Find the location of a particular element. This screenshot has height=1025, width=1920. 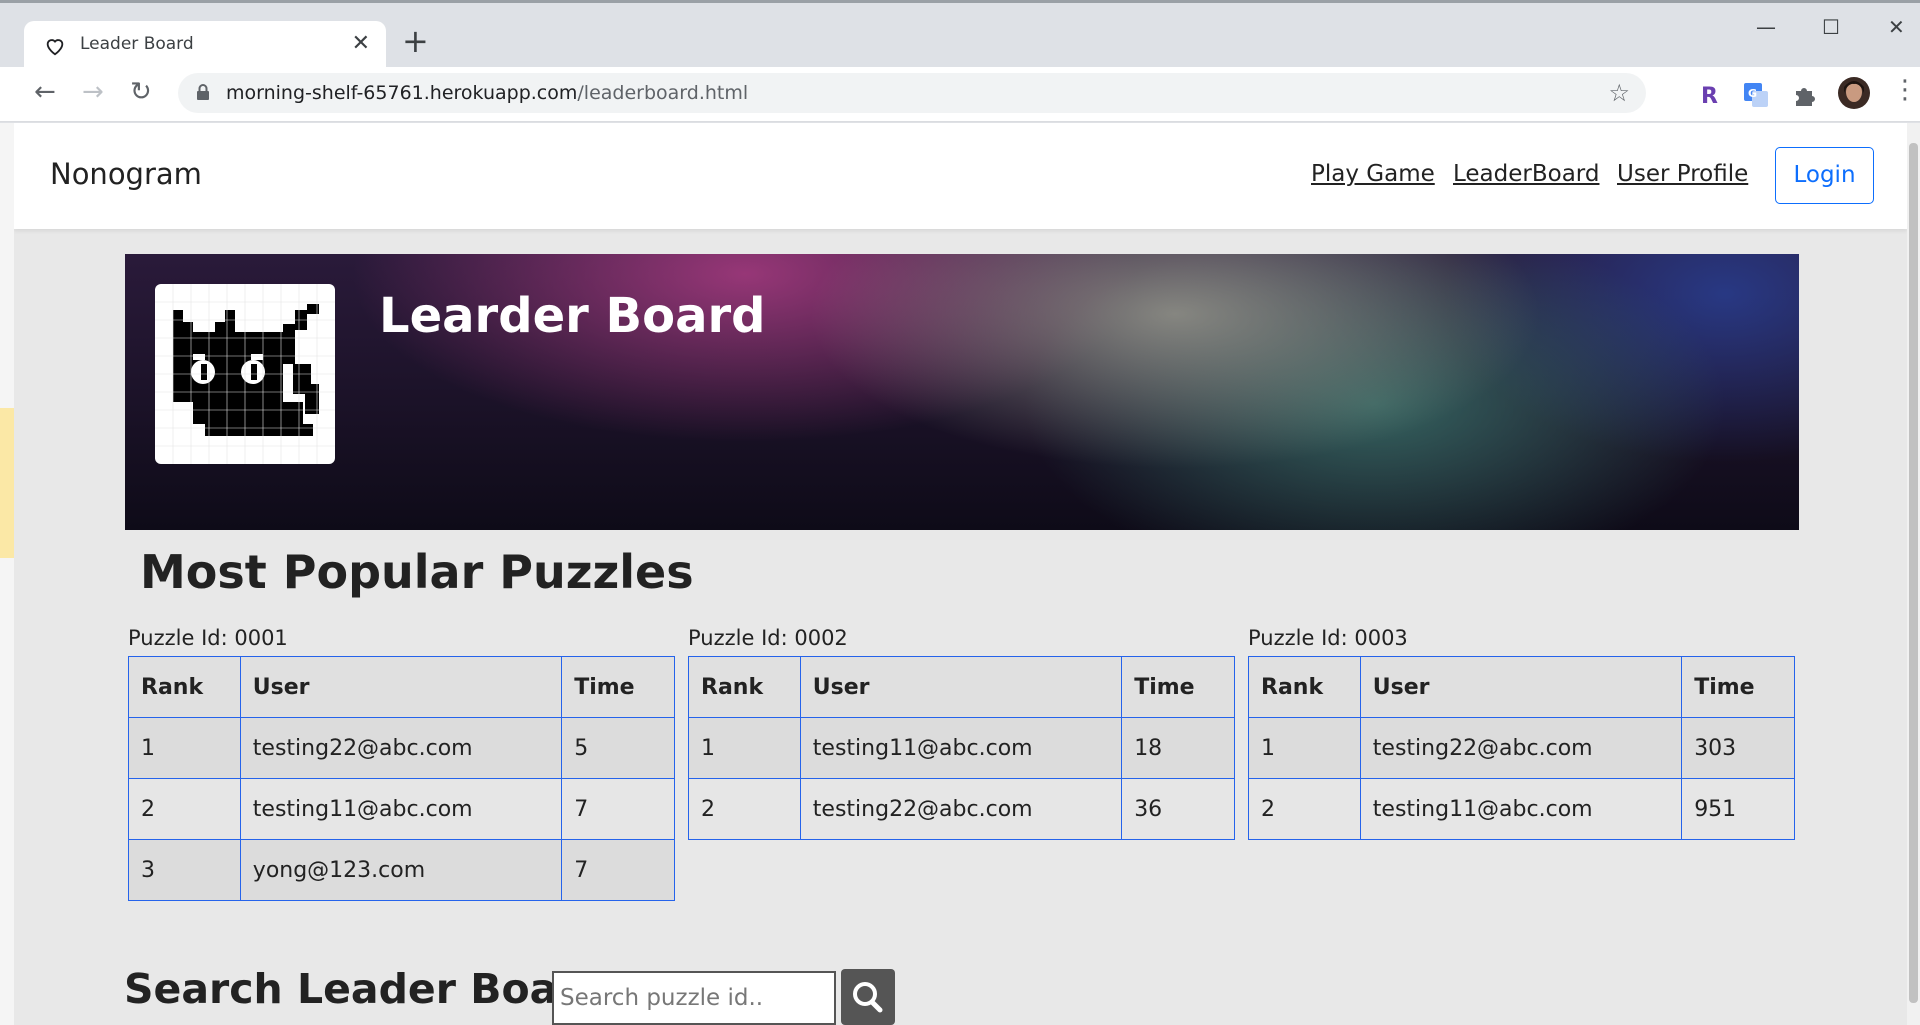

puzzle-label: Puzzle Id: 0002 is located at coordinates (768, 638).